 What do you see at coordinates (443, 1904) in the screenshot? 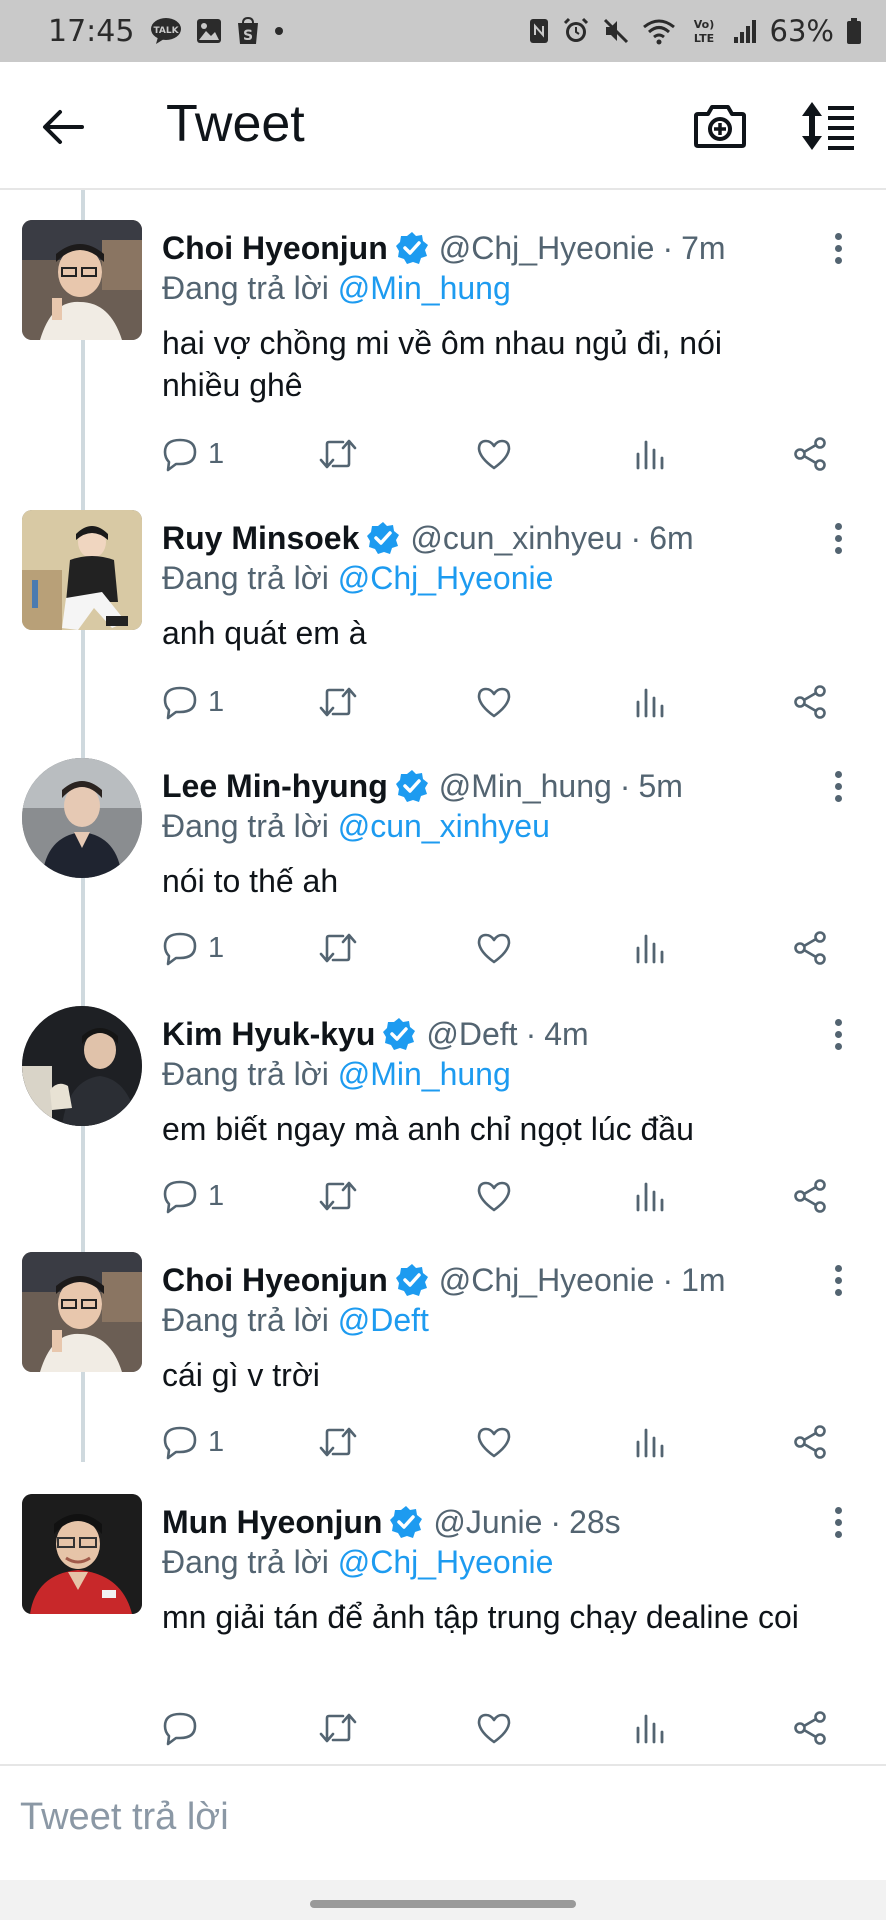
I see `home-indicator` at bounding box center [443, 1904].